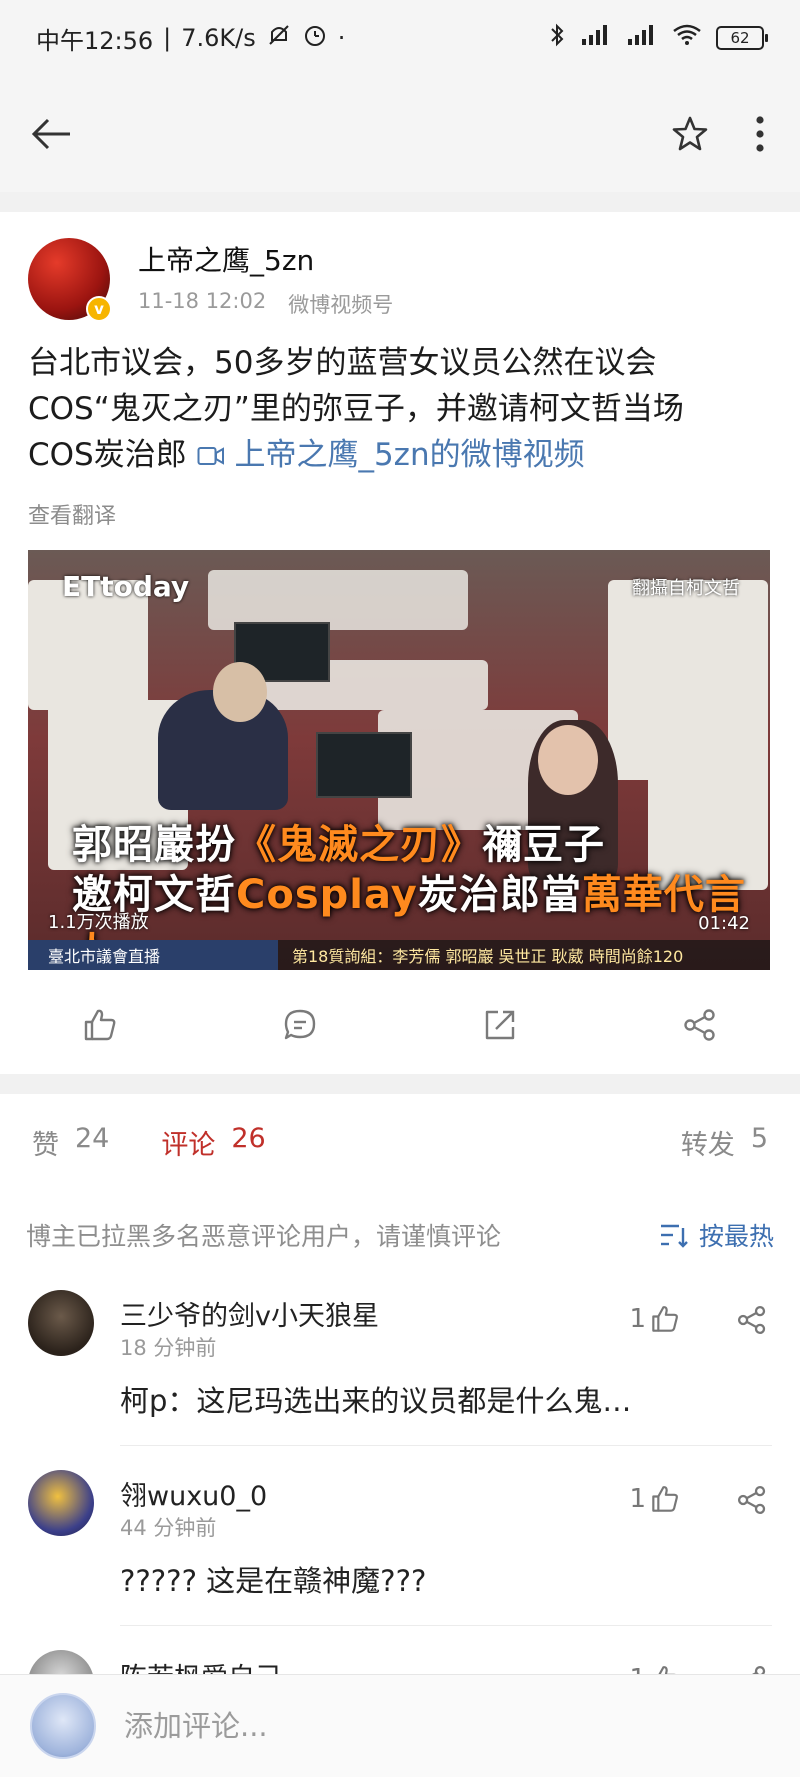 This screenshot has height=1777, width=800. What do you see at coordinates (264, 1236) in the screenshot?
I see `comment-notice: 博主已拉黑多名恶意评论用户，请谨慎评论` at bounding box center [264, 1236].